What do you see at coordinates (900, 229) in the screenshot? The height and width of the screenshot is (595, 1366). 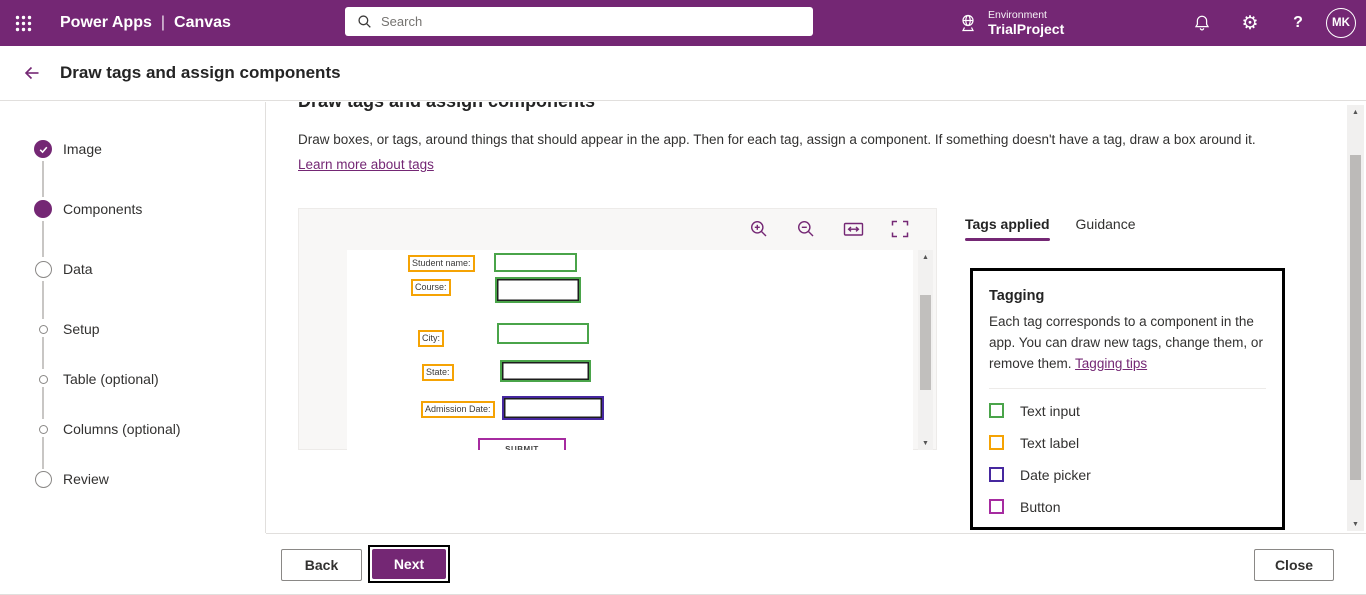 I see `fit-screen-icon` at bounding box center [900, 229].